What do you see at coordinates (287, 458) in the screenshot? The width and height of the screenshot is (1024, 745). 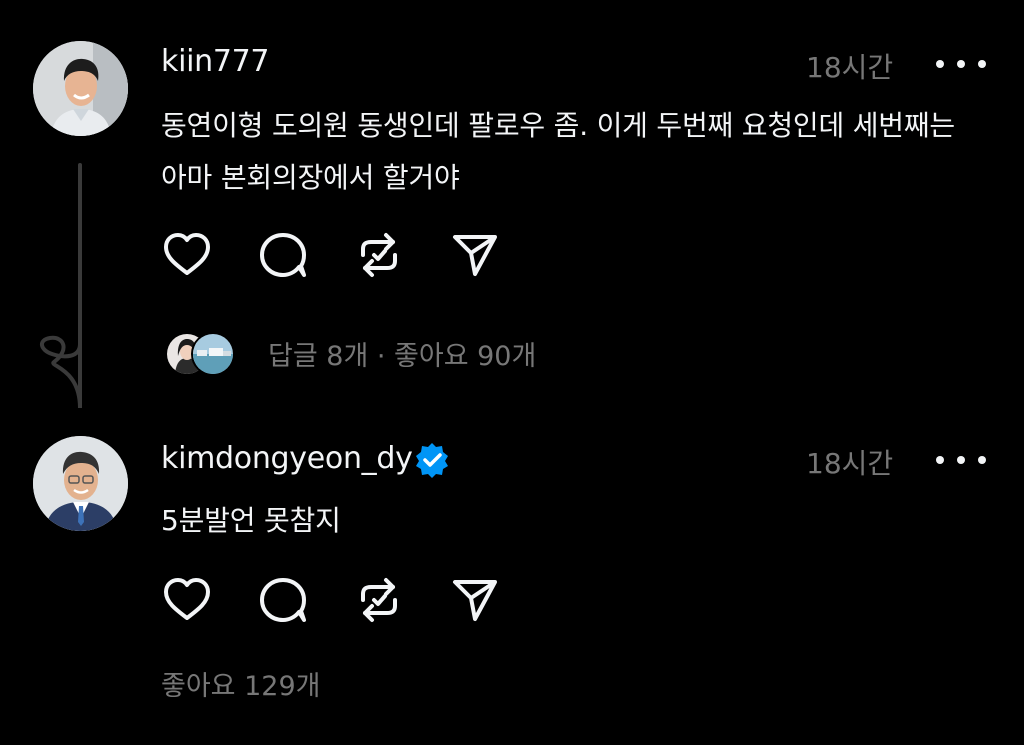 I see `username: kimdongyeon_dy` at bounding box center [287, 458].